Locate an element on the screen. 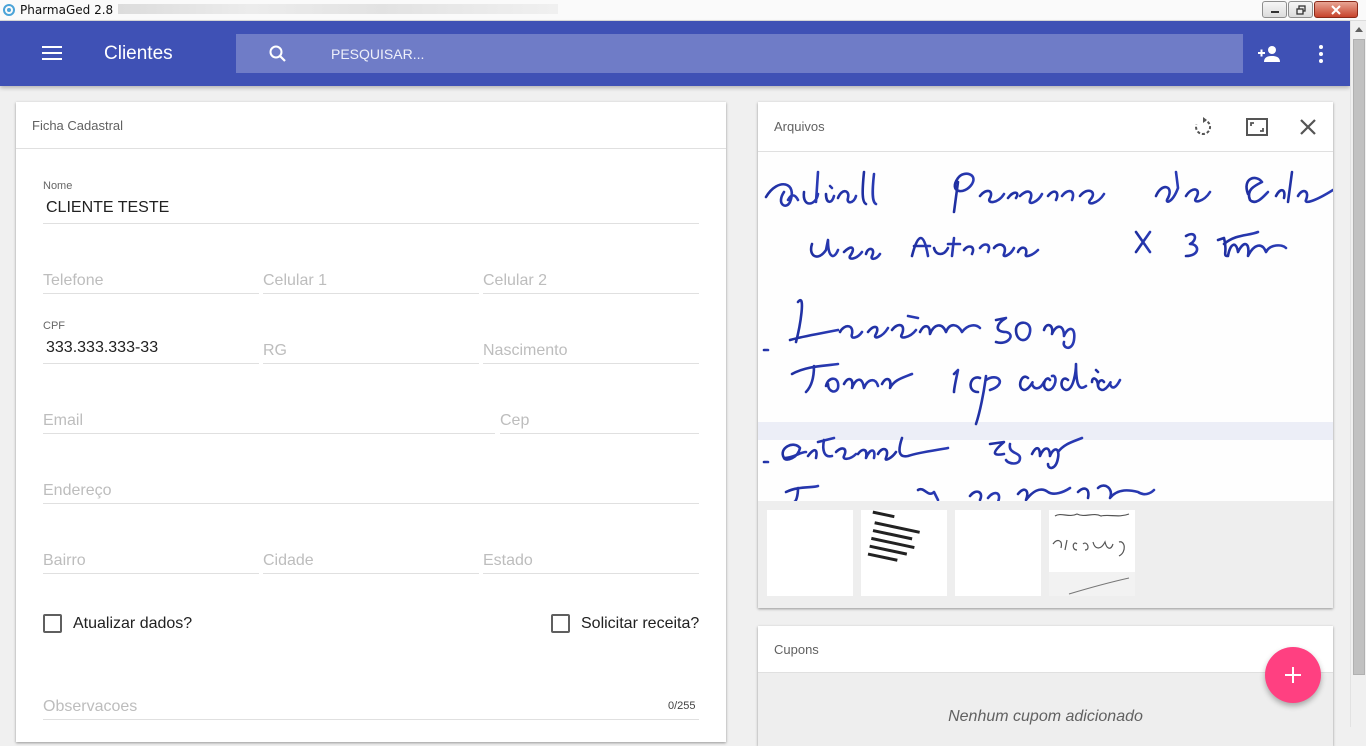 Image resolution: width=1366 pixels, height=746 pixels. minimize-icon is located at coordinates (1274, 11).